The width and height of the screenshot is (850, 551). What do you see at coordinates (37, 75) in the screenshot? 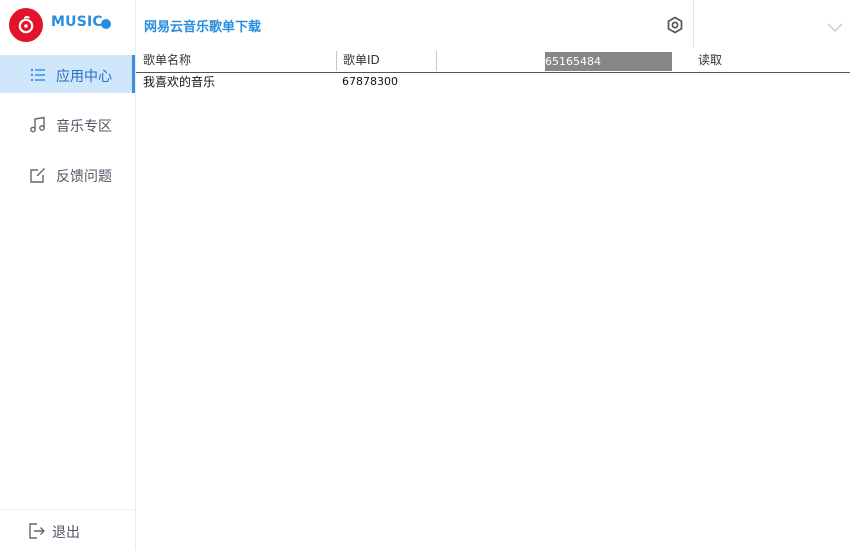
I see `list-icon` at bounding box center [37, 75].